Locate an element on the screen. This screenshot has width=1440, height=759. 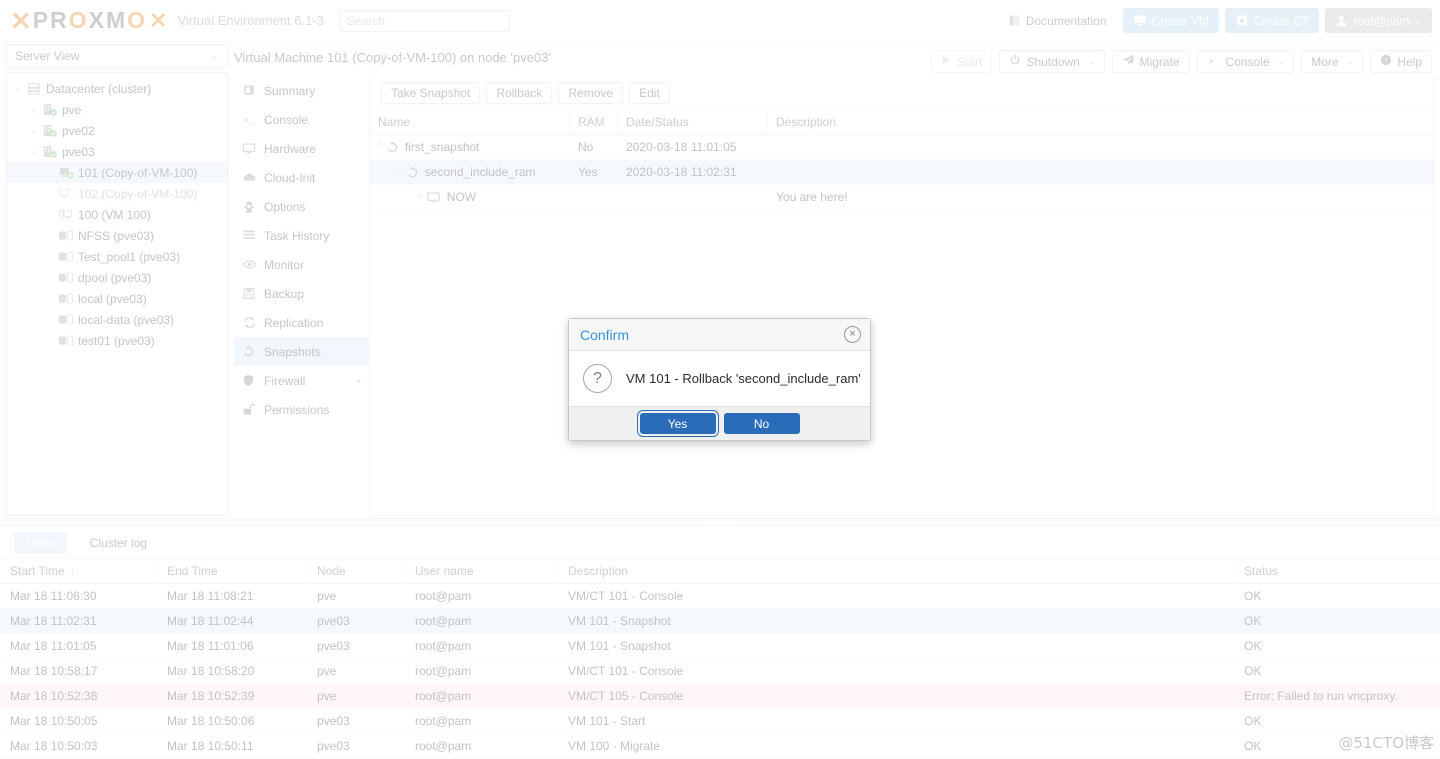
tree-item: 100 (VM 100) is located at coordinates (117, 214).